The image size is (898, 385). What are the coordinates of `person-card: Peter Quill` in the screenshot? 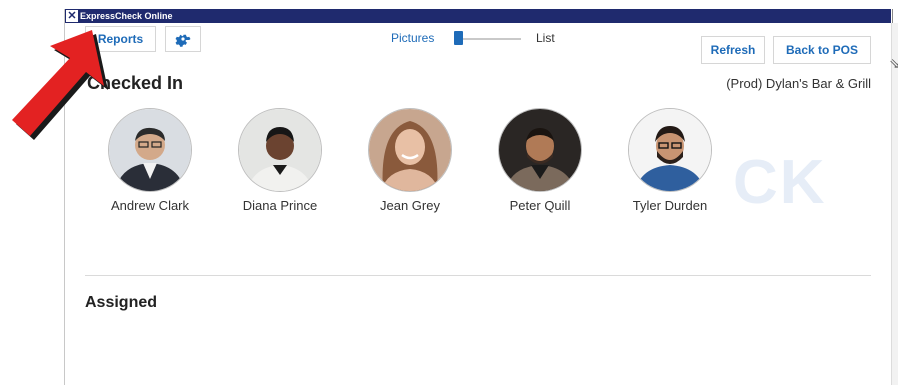 It's located at (540, 160).